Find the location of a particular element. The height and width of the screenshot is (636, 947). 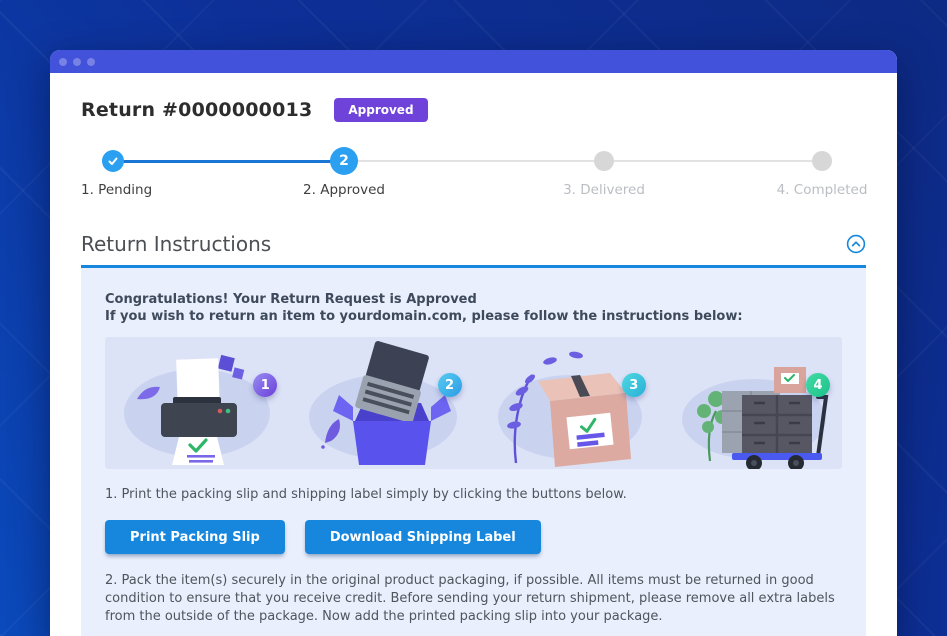

package-illustration-icon is located at coordinates (569, 409).